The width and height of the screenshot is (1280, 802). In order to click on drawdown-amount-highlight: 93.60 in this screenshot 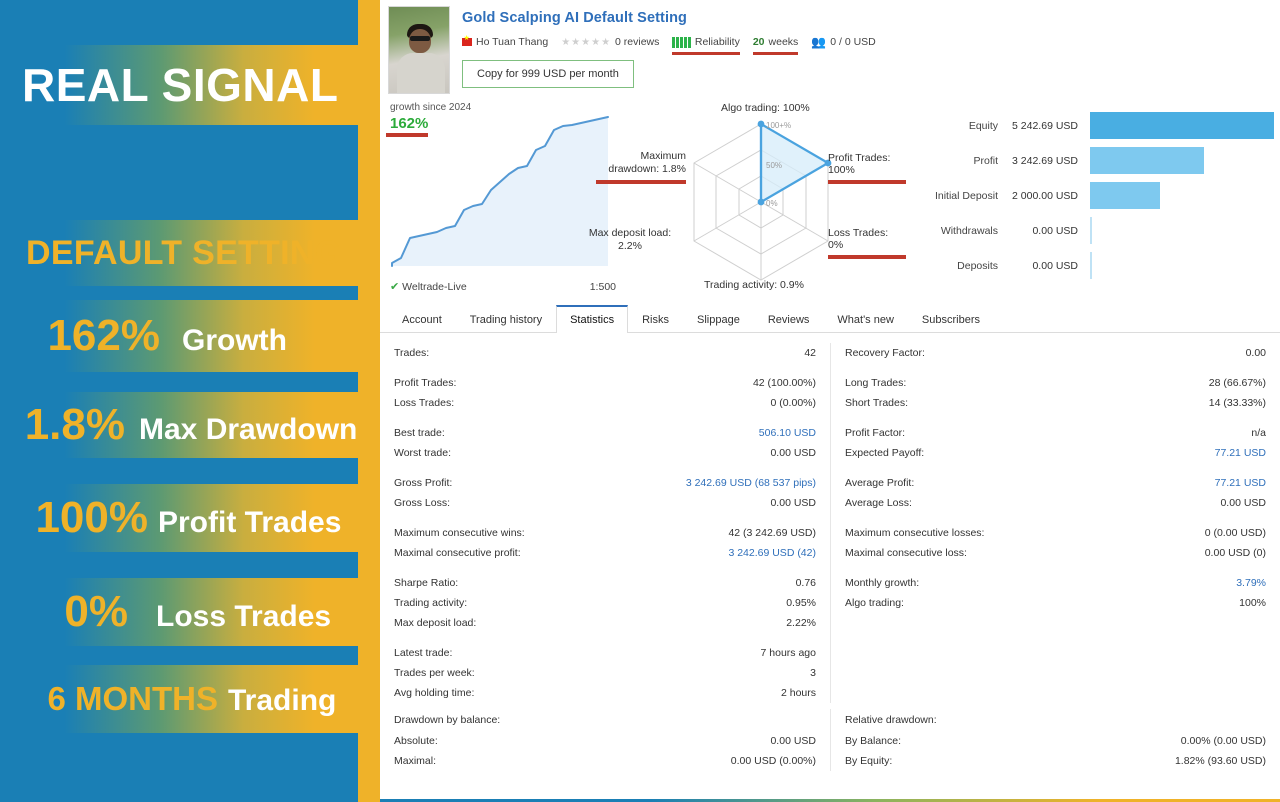, I will do `click(1224, 761)`.